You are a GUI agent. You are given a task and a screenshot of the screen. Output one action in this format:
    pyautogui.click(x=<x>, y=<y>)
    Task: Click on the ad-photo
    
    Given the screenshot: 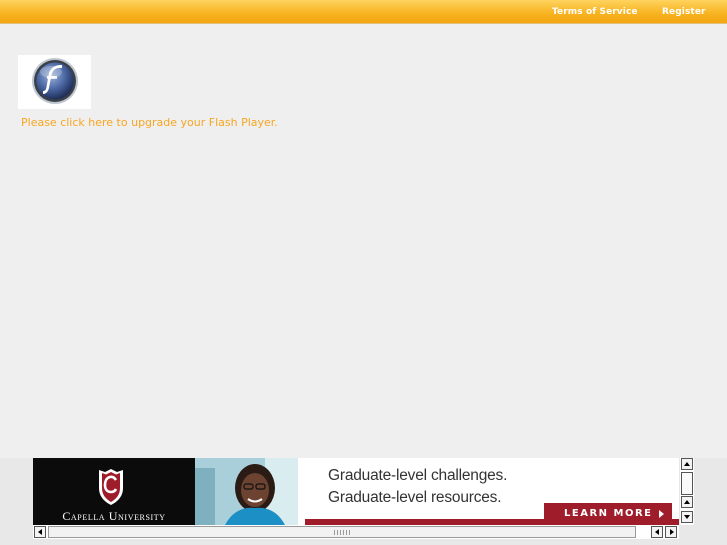 What is the action you would take?
    pyautogui.click(x=246, y=491)
    